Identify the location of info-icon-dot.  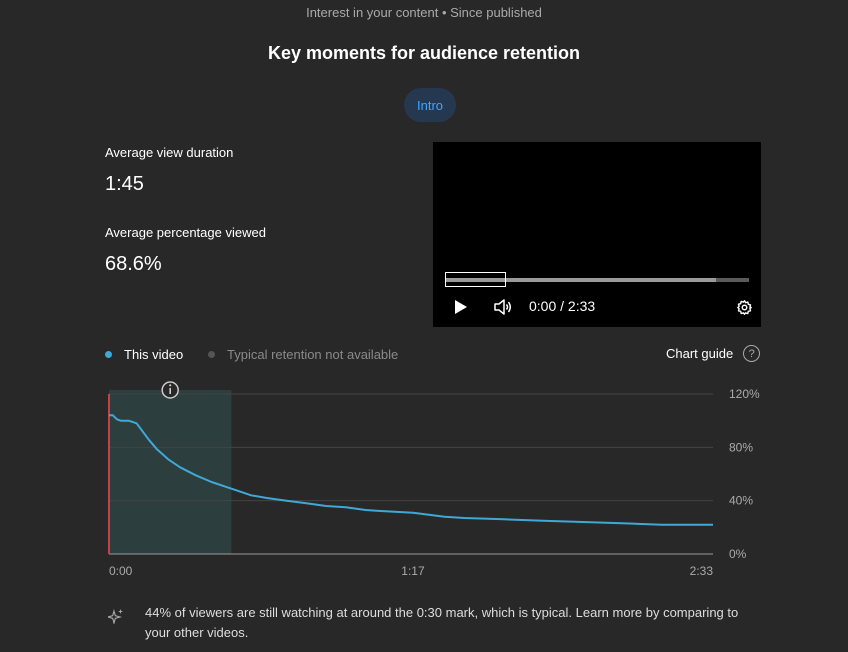
(170, 385).